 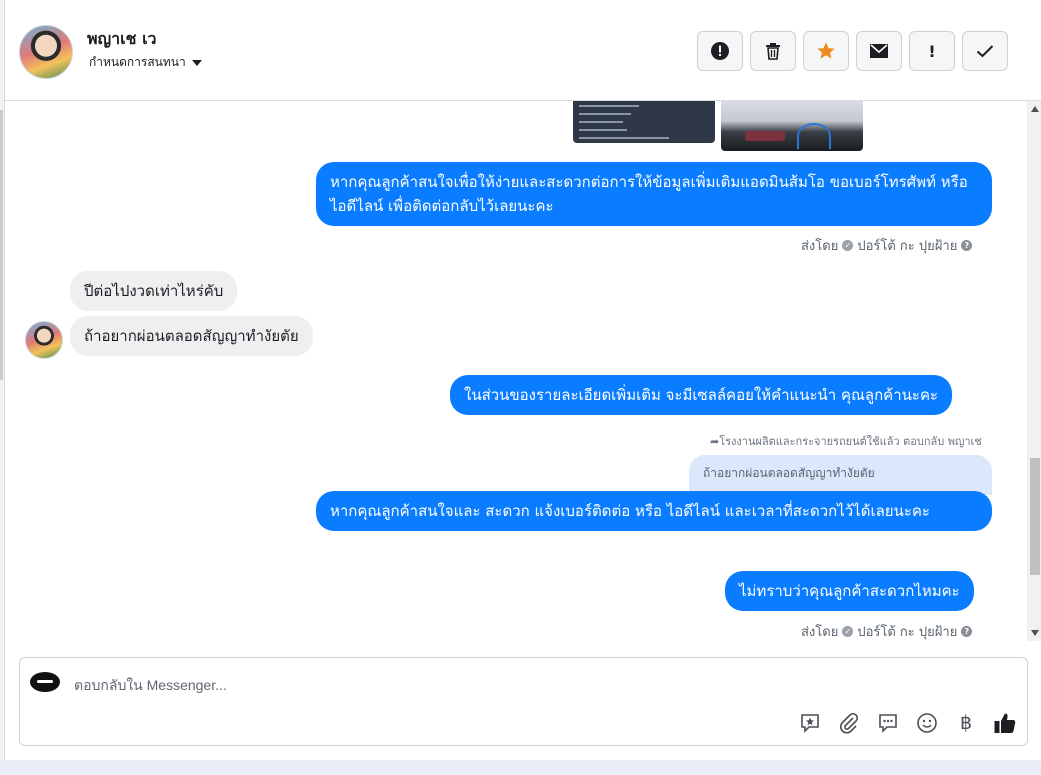 I want to click on contact-avatar-small, so click(x=44, y=340).